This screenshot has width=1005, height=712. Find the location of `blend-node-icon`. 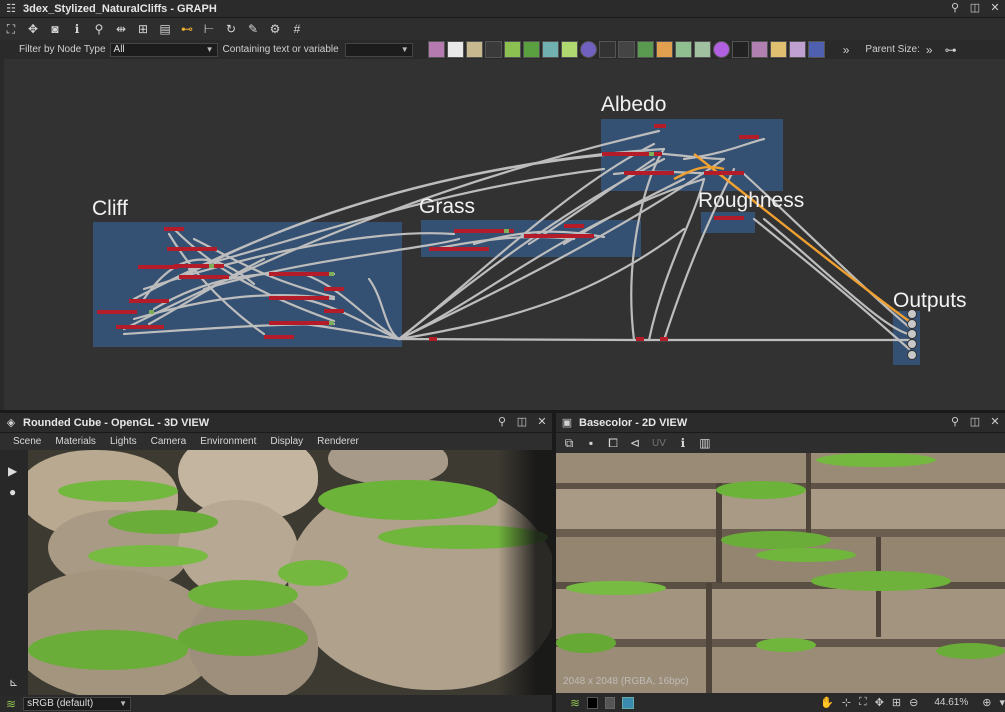

blend-node-icon is located at coordinates (588, 49).